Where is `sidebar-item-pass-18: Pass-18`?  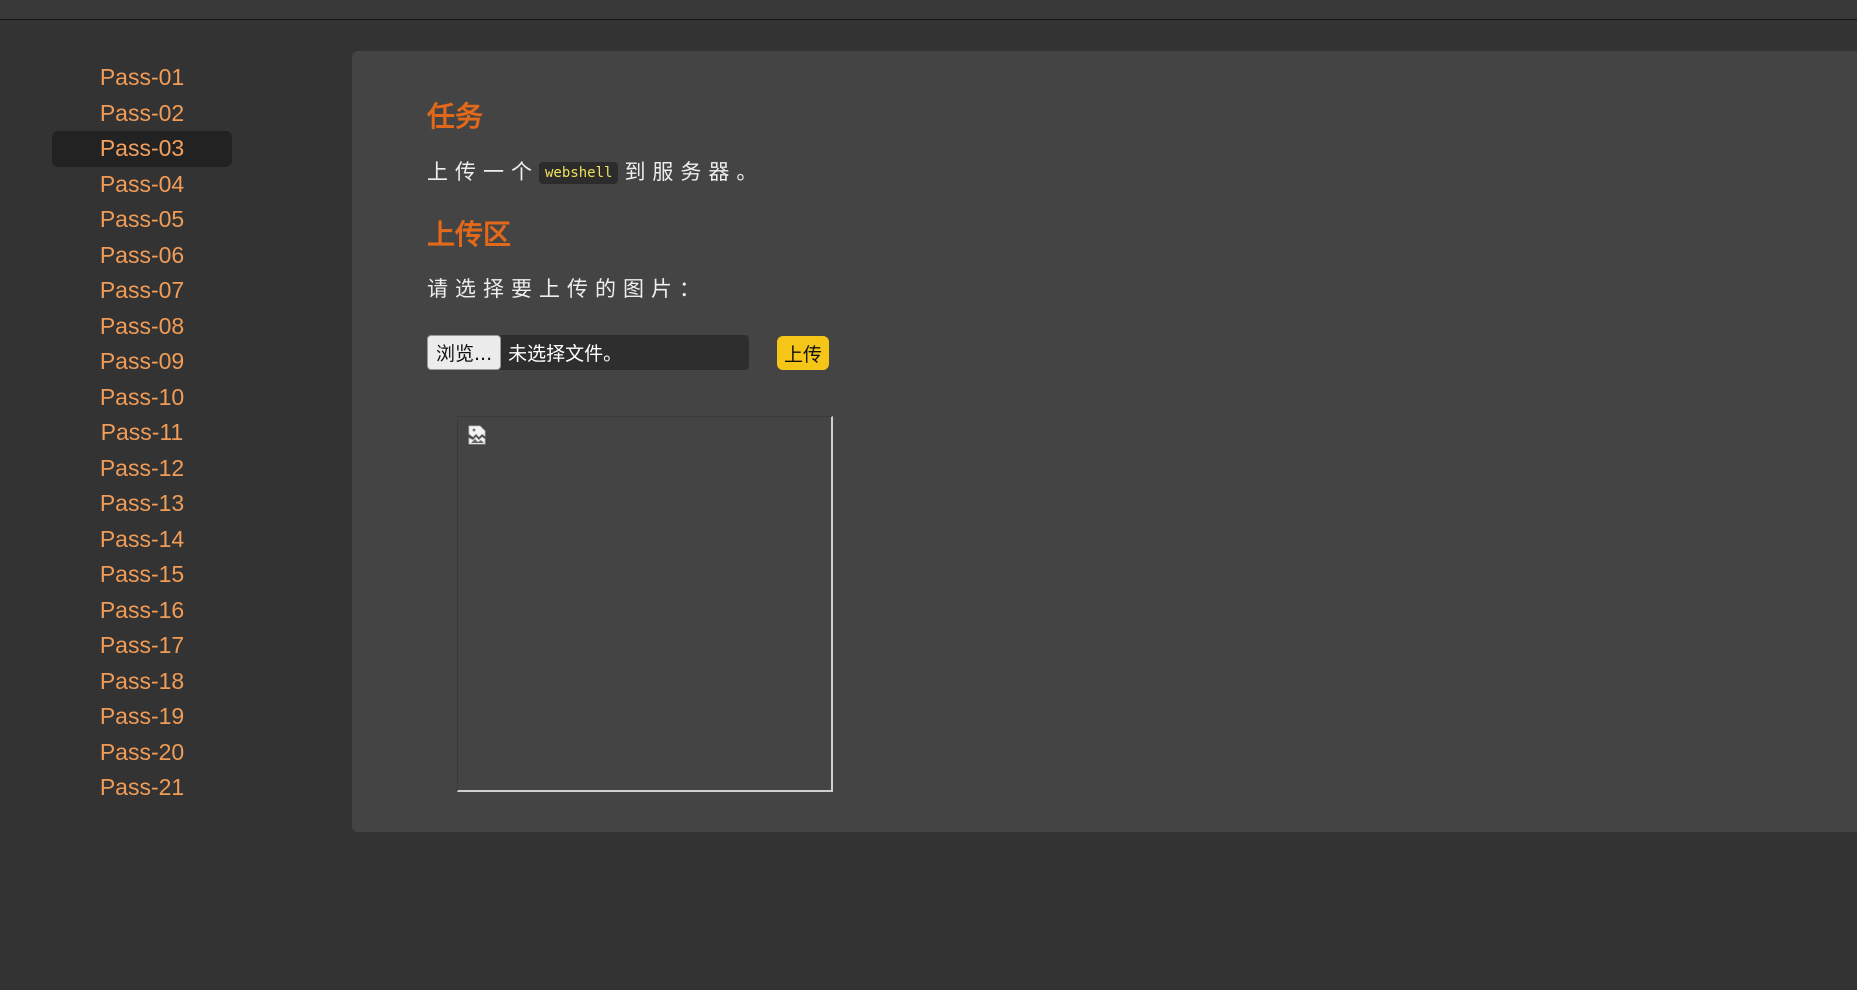
sidebar-item-pass-18: Pass-18 is located at coordinates (142, 682).